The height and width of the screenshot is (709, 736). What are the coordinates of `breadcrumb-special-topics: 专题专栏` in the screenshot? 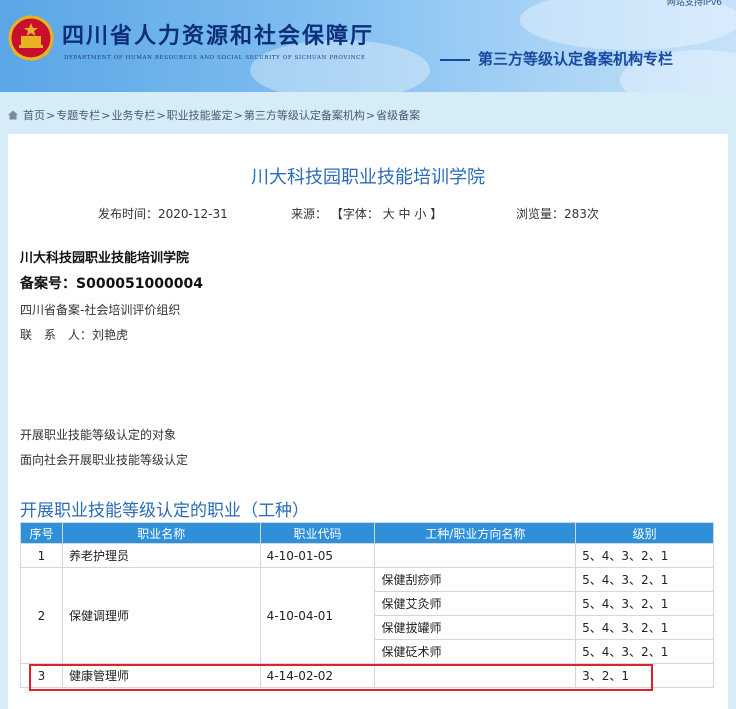 It's located at (78, 115).